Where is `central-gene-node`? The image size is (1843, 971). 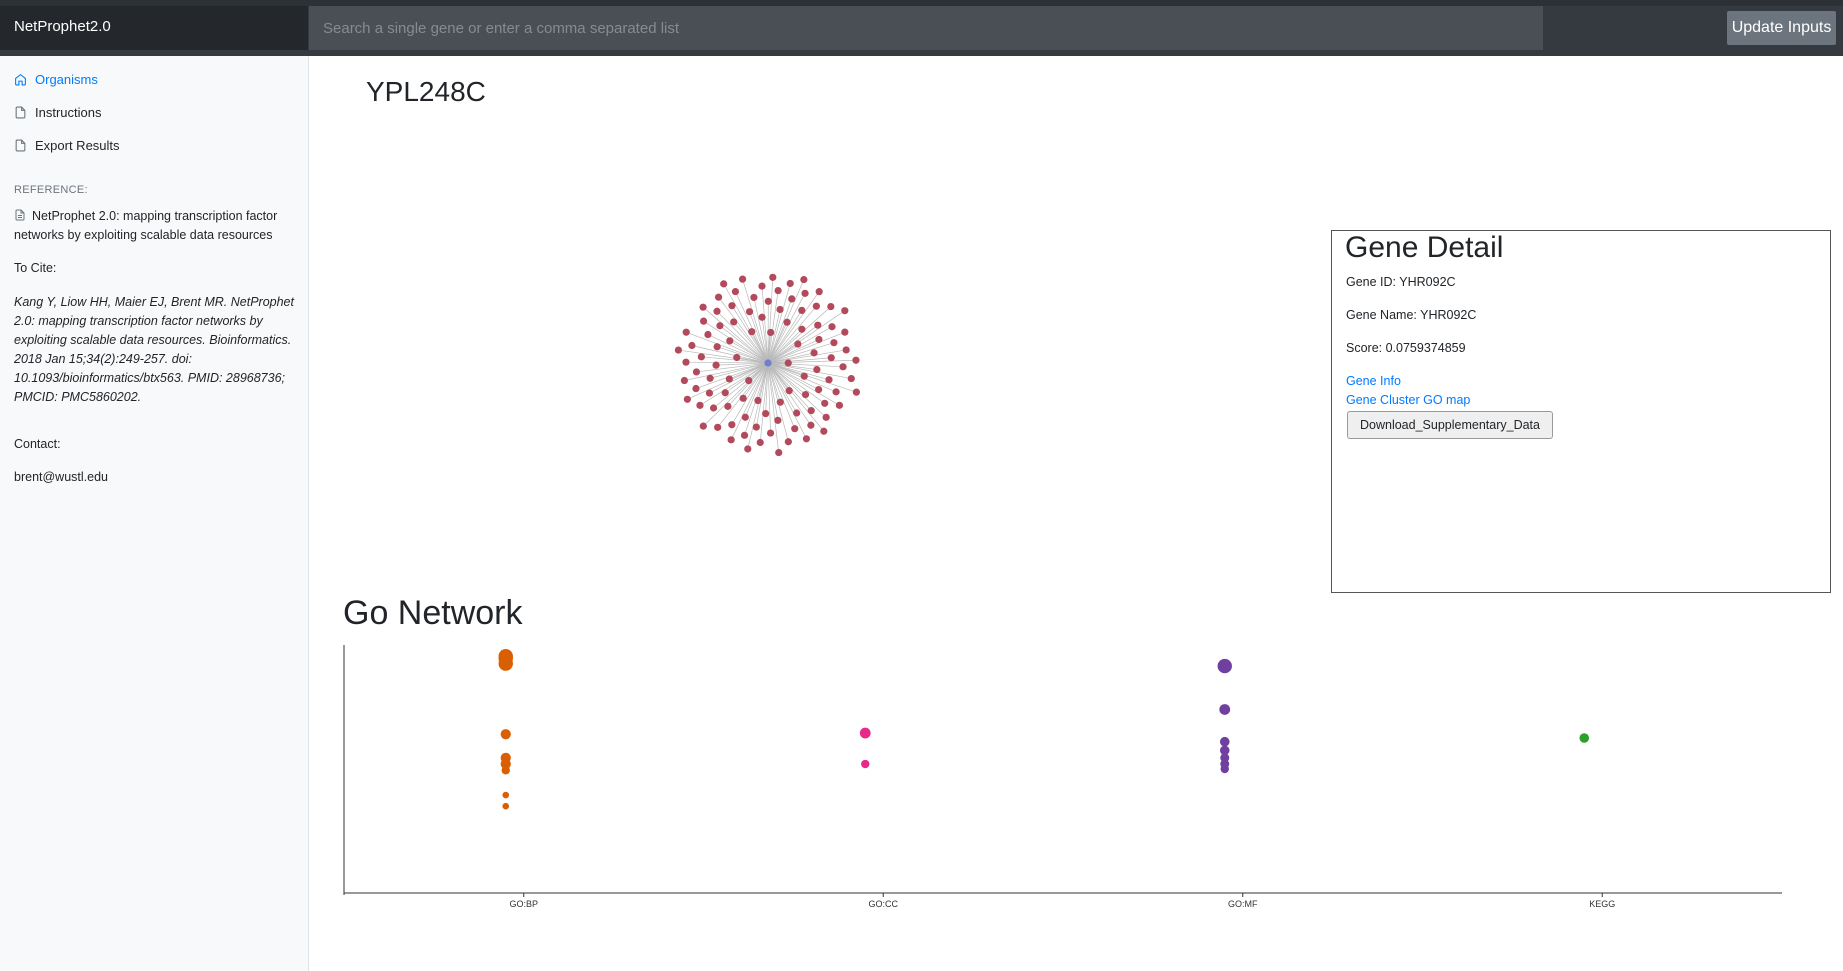
central-gene-node is located at coordinates (768, 363).